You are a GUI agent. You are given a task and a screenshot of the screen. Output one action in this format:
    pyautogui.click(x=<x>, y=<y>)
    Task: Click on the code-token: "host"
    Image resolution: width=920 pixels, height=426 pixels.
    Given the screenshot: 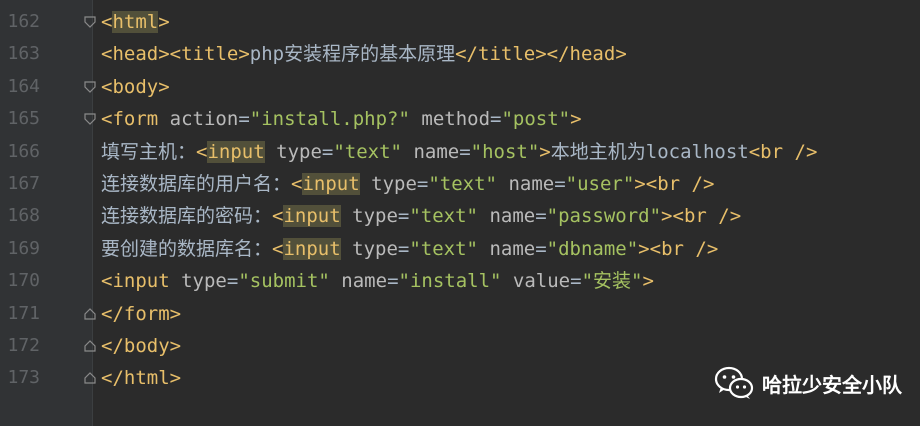 What is the action you would take?
    pyautogui.click(x=505, y=151)
    